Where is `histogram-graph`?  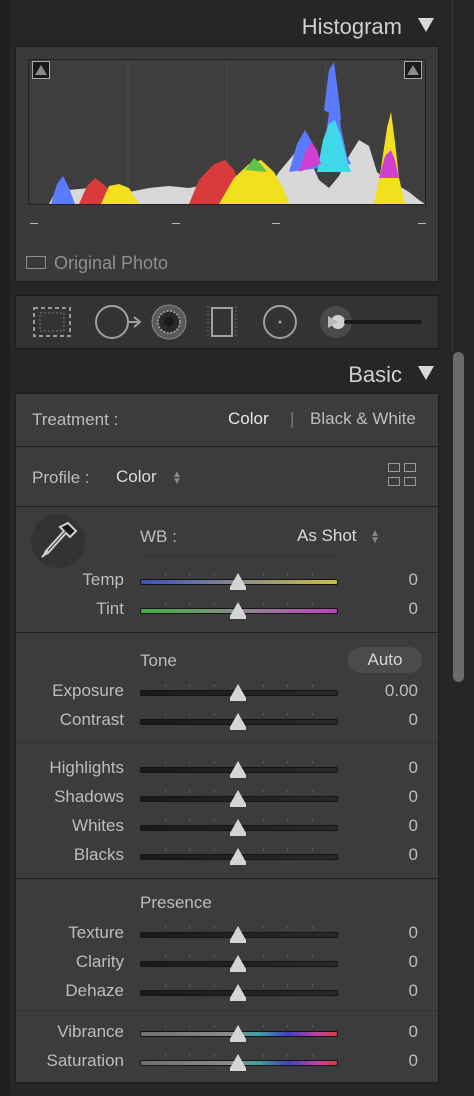 histogram-graph is located at coordinates (237, 132).